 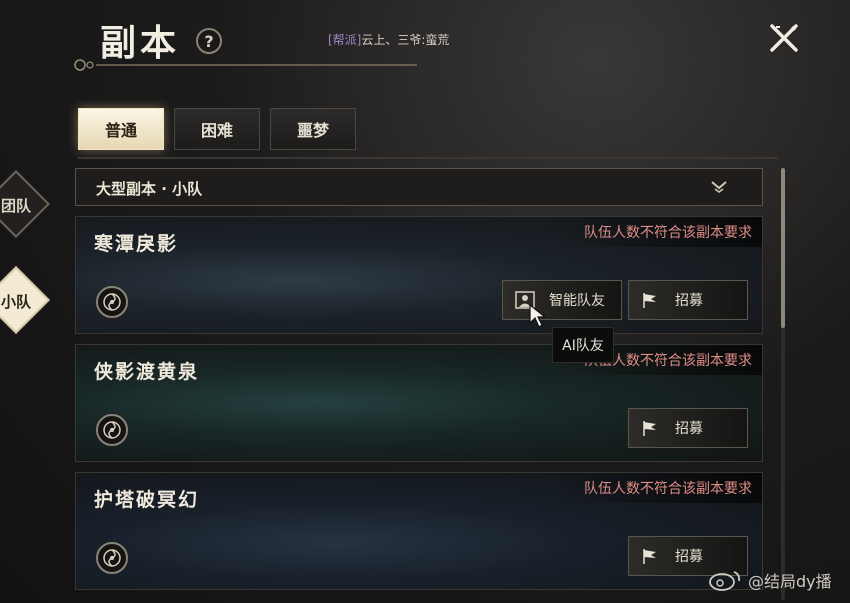 What do you see at coordinates (147, 500) in the screenshot?
I see `dungeon-name: 护塔破冥幻` at bounding box center [147, 500].